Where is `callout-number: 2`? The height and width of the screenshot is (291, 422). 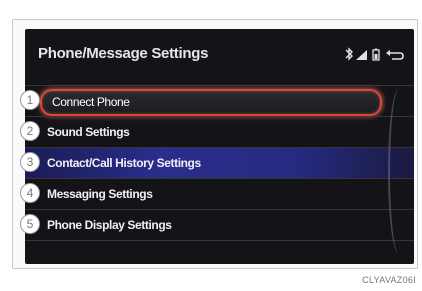
callout-number: 2 is located at coordinates (30, 131).